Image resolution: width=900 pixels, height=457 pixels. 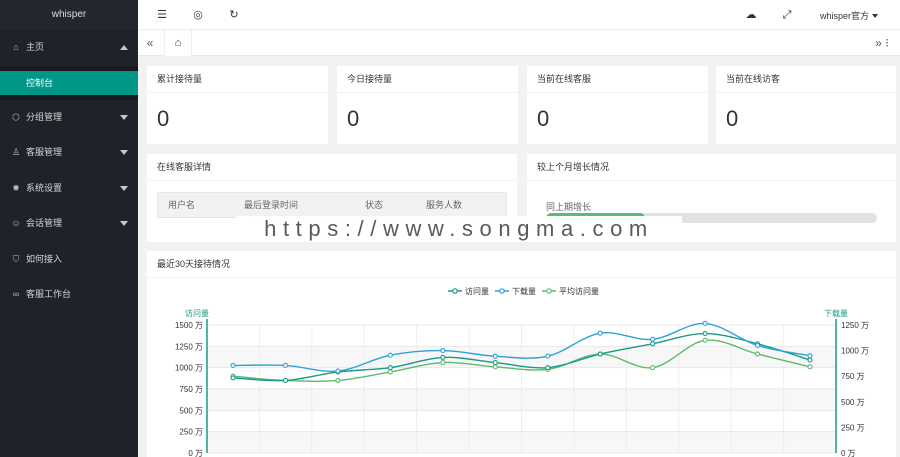 I want to click on y-right-tick: 250 万, so click(x=853, y=427).